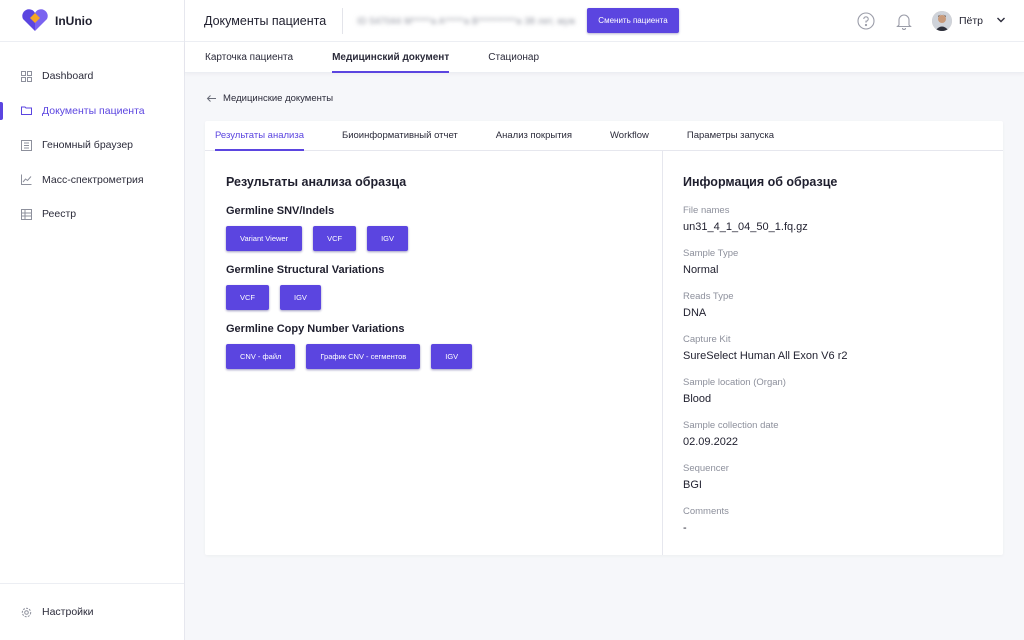 This screenshot has width=1024, height=640. Describe the element at coordinates (316, 182) in the screenshot. I see `results-title: Результаты анализа образца` at that location.